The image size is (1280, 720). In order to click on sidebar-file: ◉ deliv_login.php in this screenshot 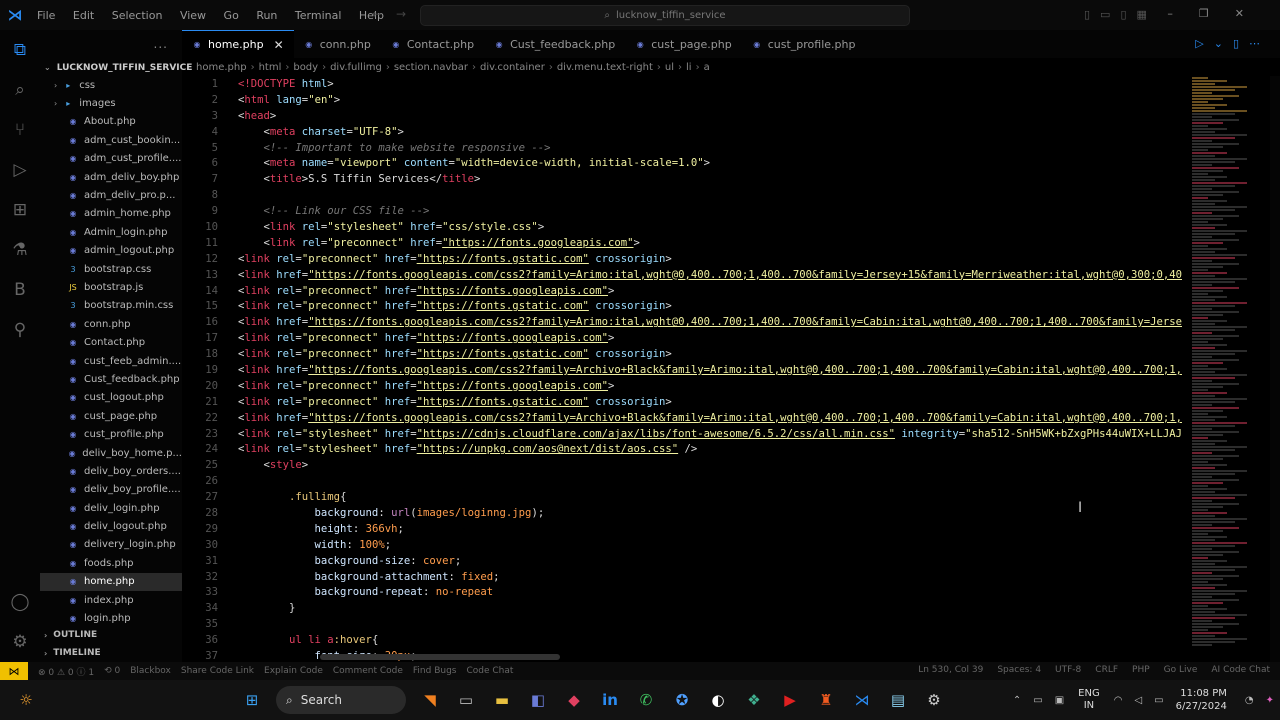, I will do `click(111, 508)`.